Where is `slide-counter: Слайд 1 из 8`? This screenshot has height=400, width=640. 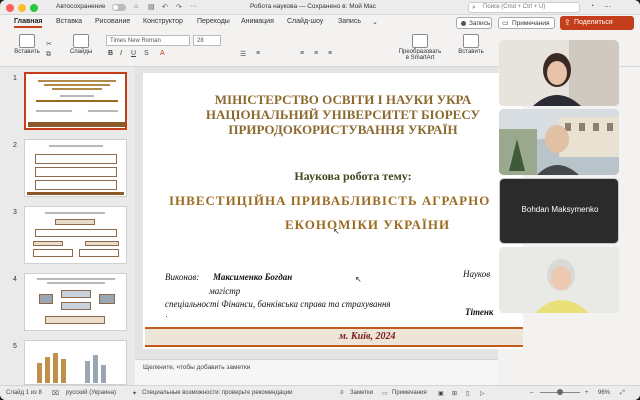
slide-counter: Слайд 1 из 8 is located at coordinates (24, 393).